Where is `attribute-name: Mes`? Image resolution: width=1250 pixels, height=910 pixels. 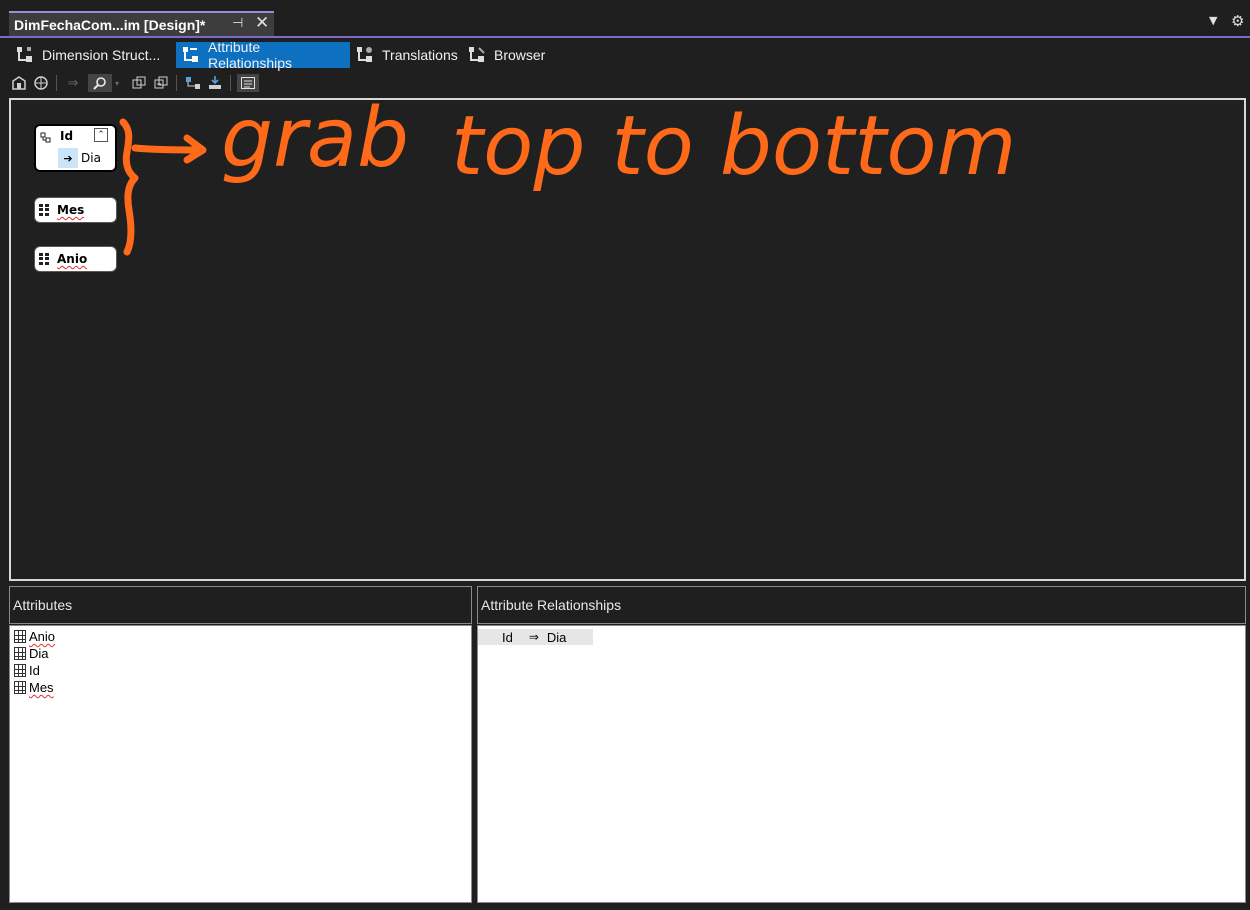 attribute-name: Mes is located at coordinates (41, 687).